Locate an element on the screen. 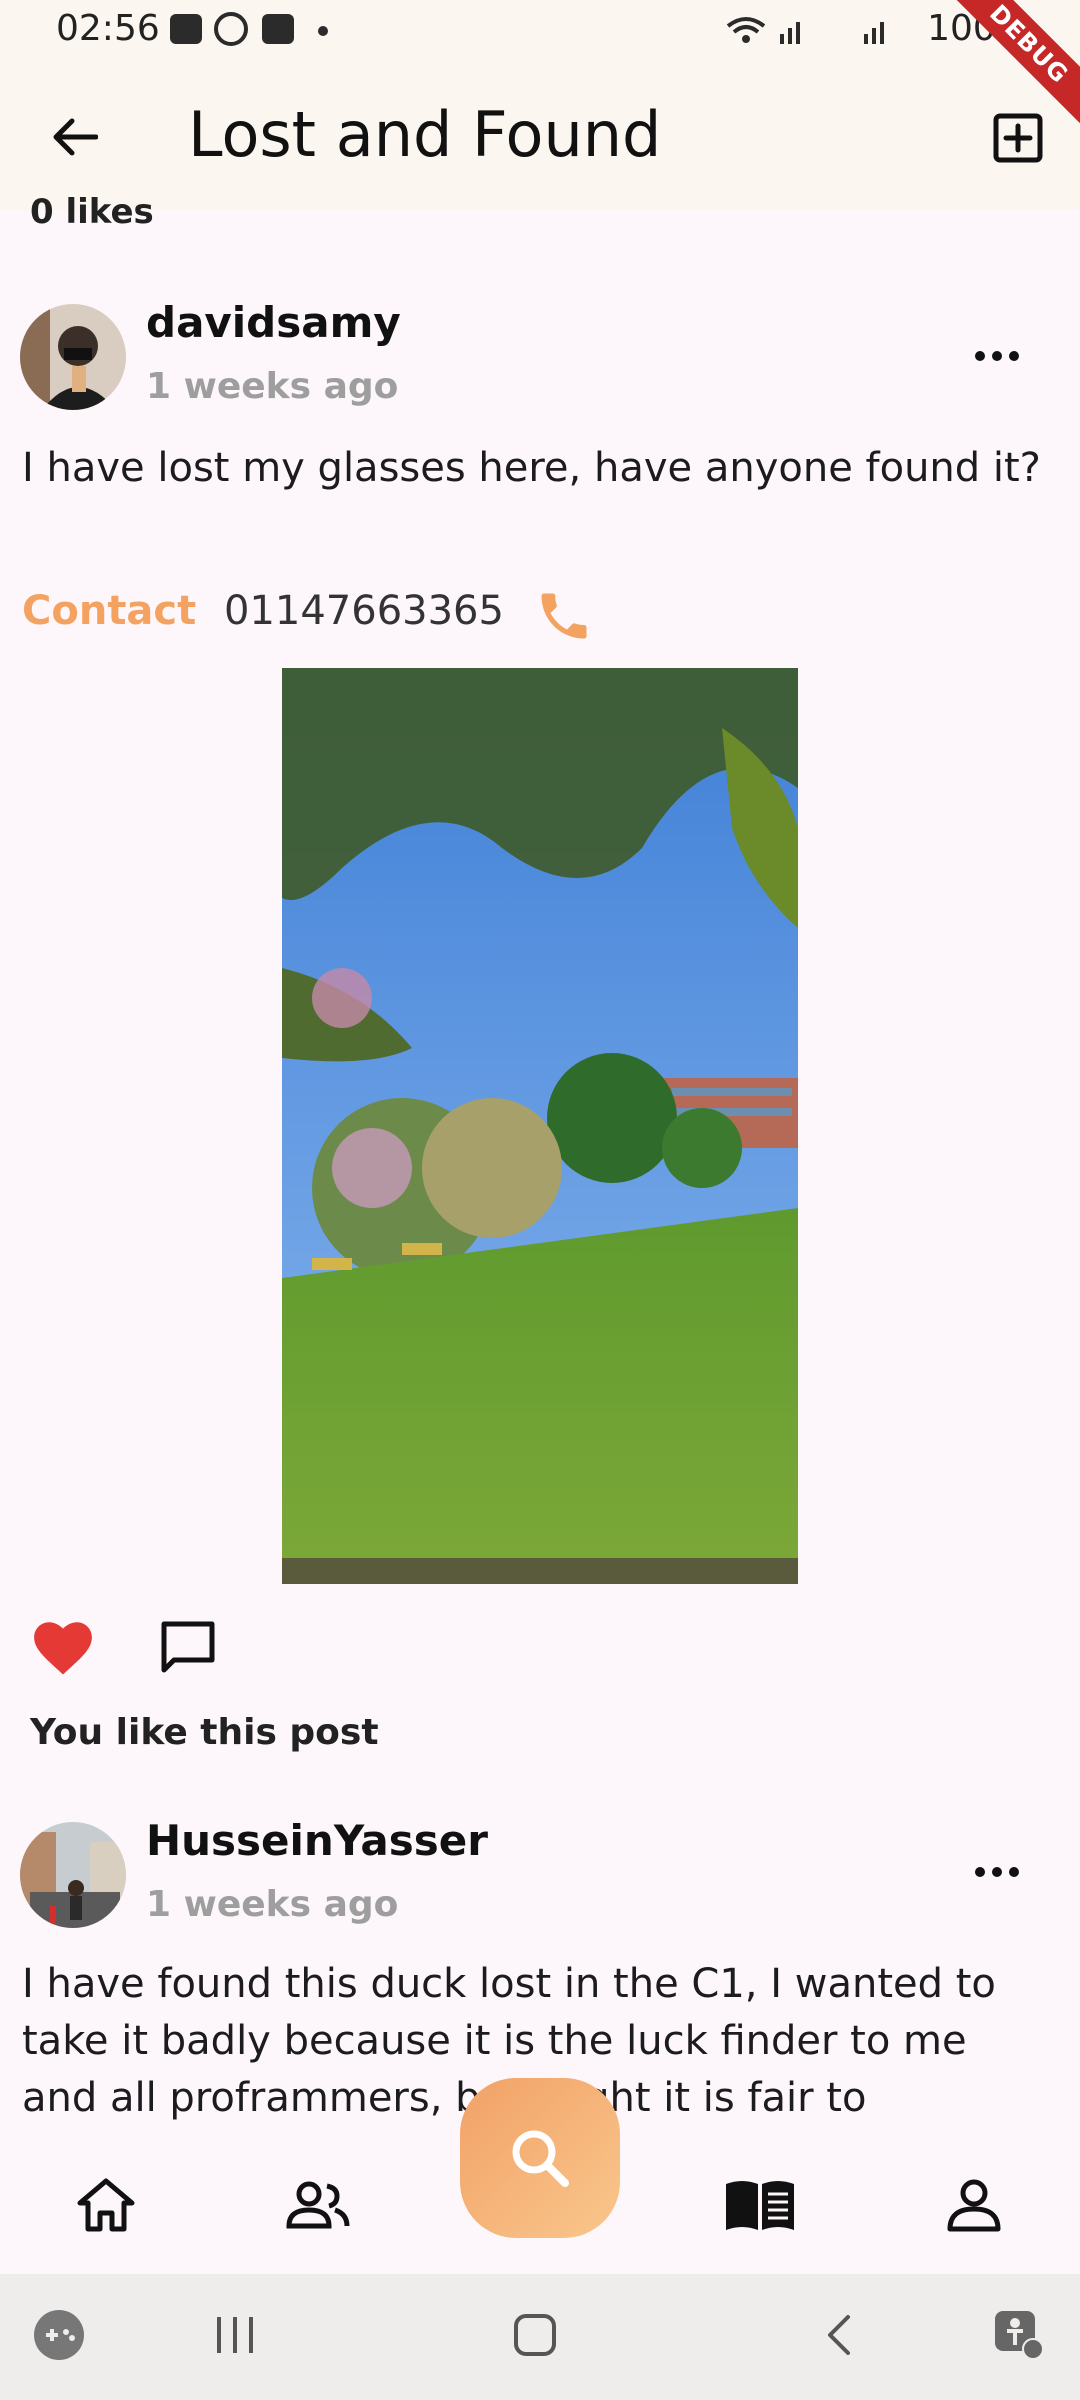 The height and width of the screenshot is (2400, 1080). person-icon is located at coordinates (974, 2205).